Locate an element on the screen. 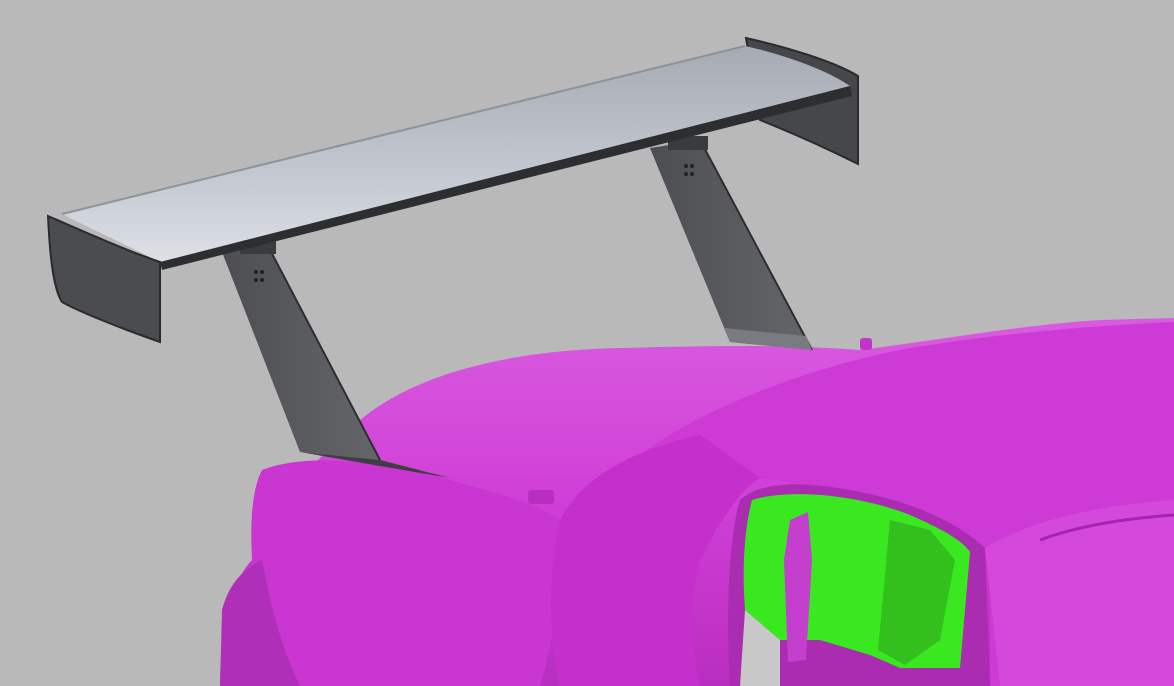 The height and width of the screenshot is (686, 1174). antenna-stub is located at coordinates (866, 344).